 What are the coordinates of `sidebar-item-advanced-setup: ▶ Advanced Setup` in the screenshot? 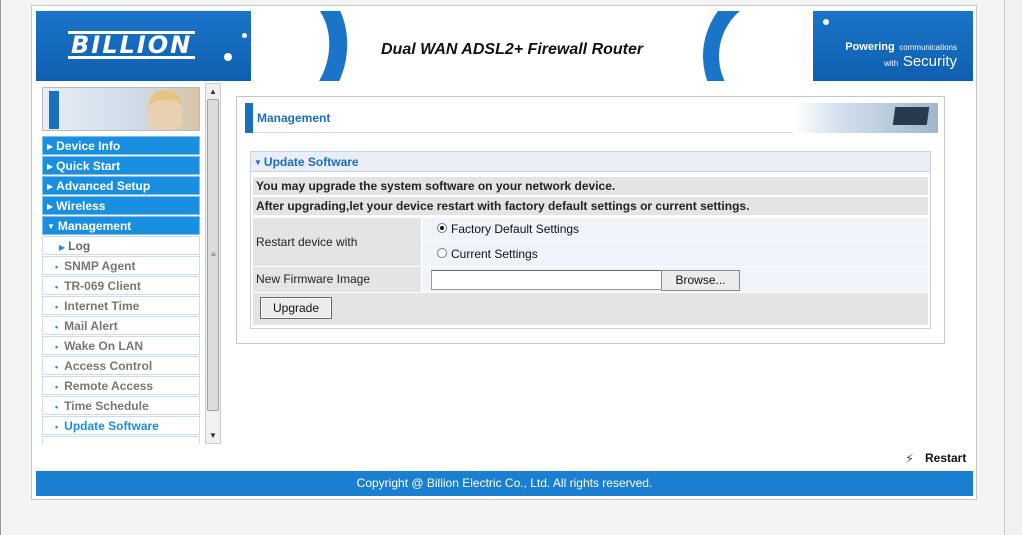 It's located at (121, 185).